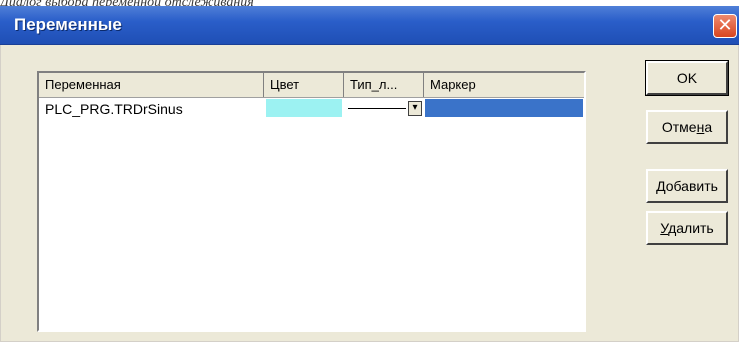 This screenshot has width=739, height=342. I want to click on close-button: ✕, so click(725, 26).